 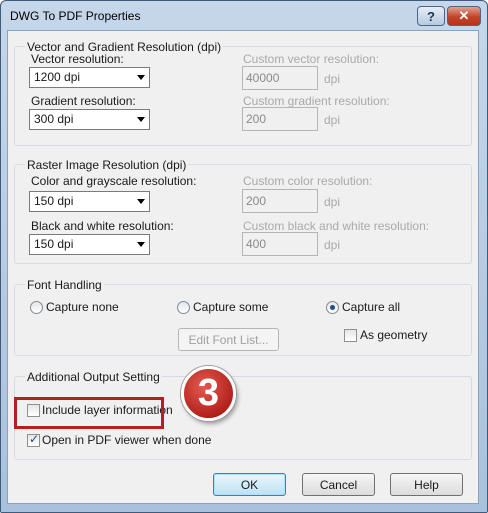 I want to click on custom-vector-unit: dpi, so click(x=332, y=79).